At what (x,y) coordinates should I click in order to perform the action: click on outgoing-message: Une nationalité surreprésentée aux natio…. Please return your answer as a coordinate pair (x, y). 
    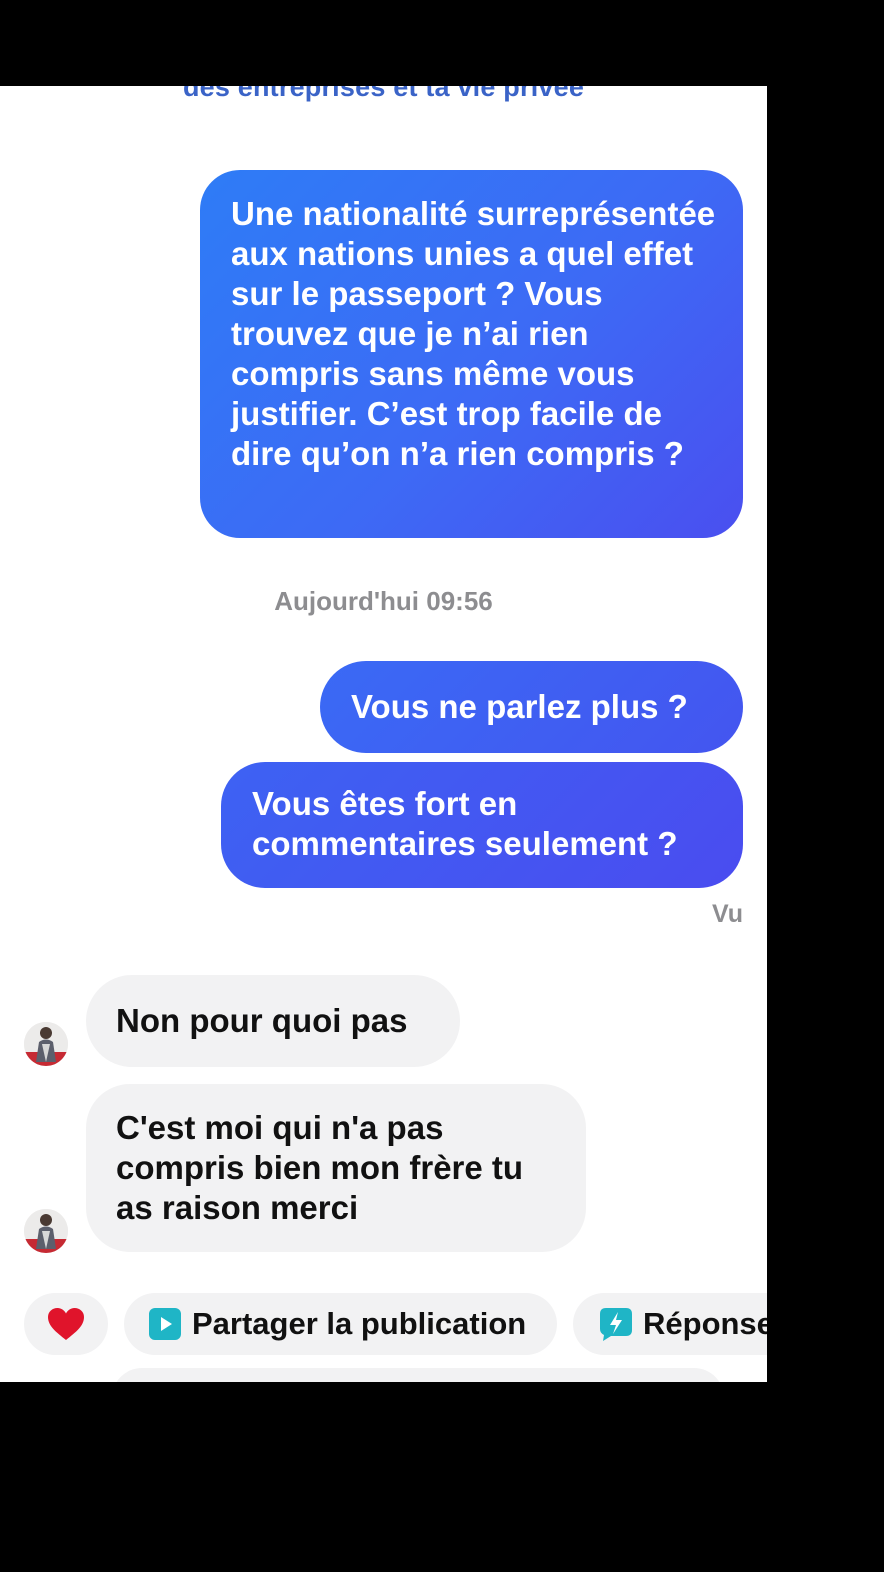
    Looking at the image, I should click on (471, 354).